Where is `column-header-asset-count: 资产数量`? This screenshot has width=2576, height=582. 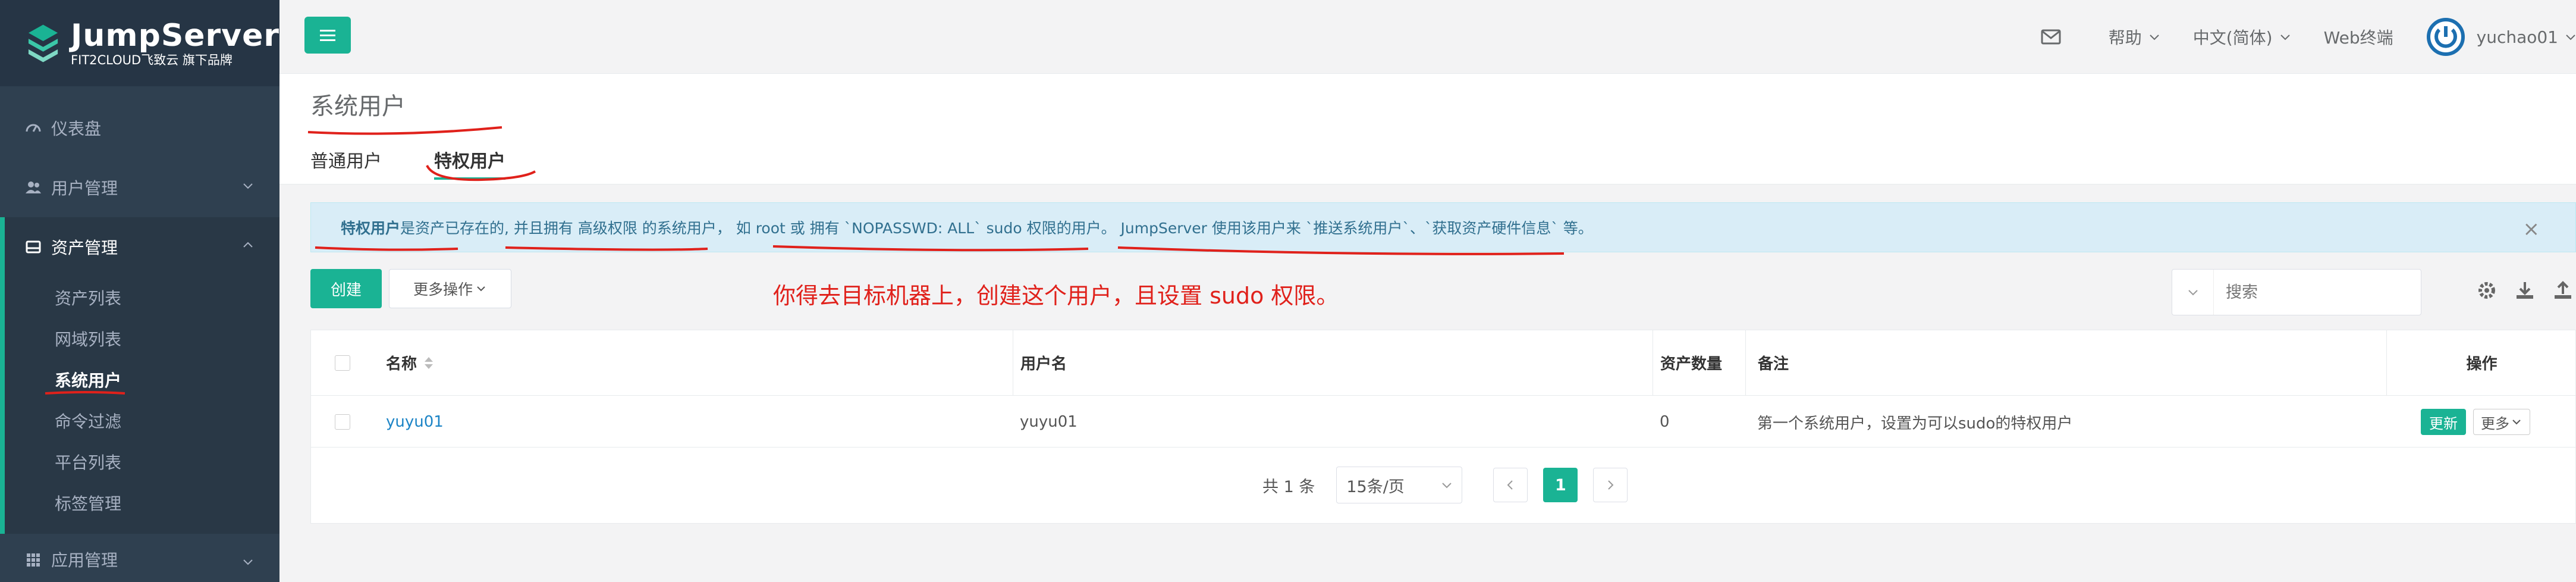
column-header-asset-count: 资产数量 is located at coordinates (1687, 362).